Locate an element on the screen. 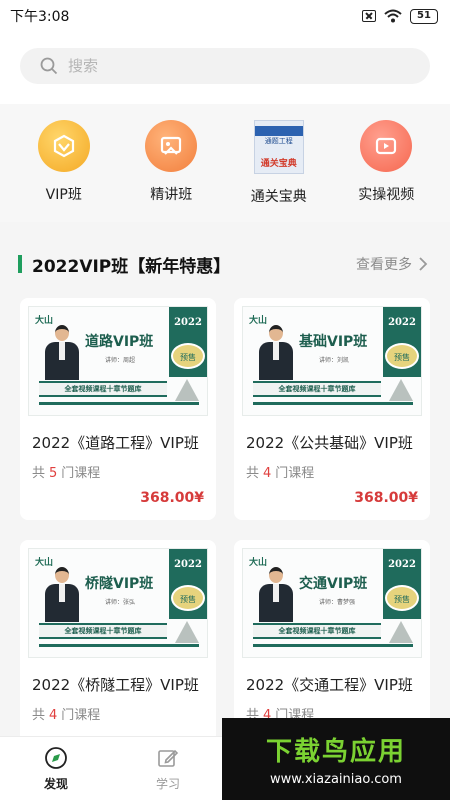 This screenshot has height=800, width=450. nav-tab-study: 学习 is located at coordinates (168, 768).